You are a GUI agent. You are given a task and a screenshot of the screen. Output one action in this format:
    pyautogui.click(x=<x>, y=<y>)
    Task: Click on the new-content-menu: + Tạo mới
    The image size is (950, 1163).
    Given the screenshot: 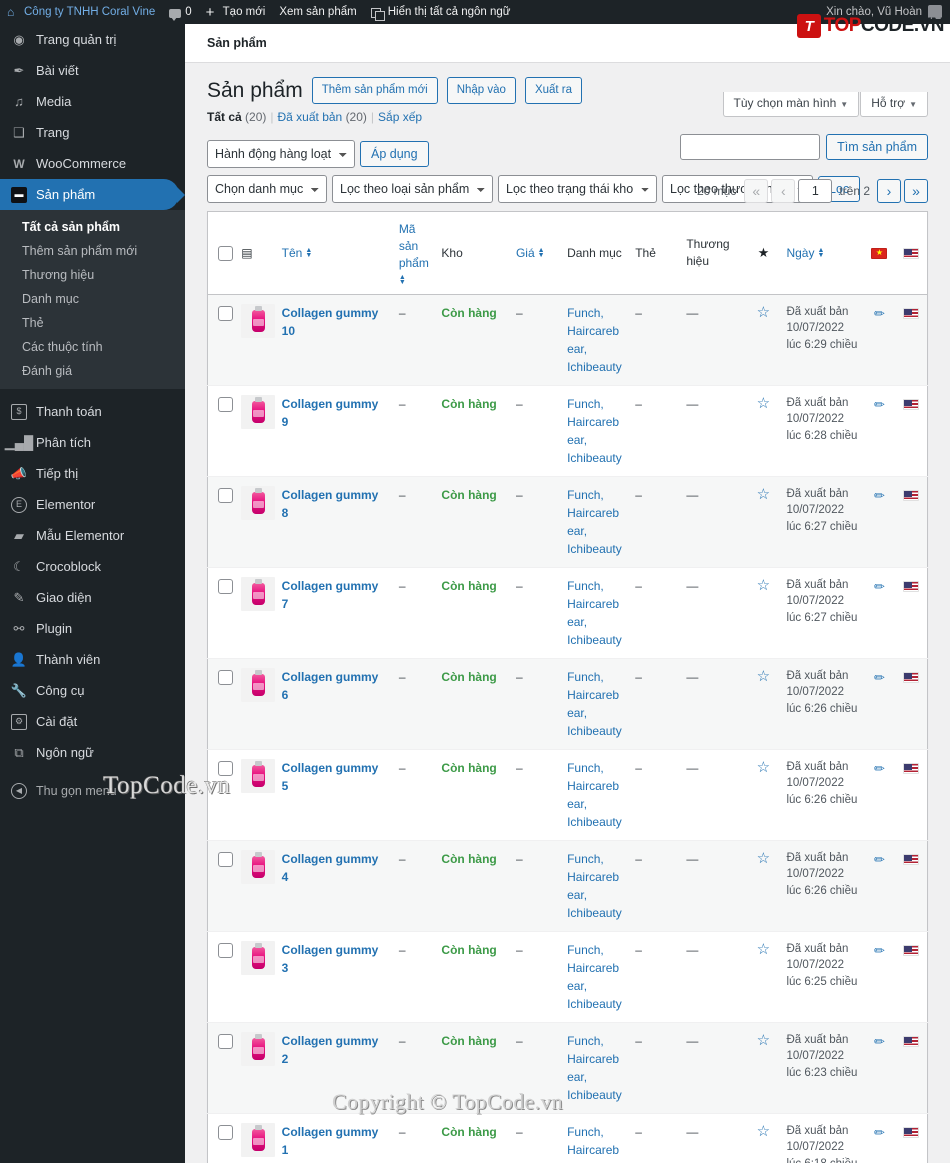 What is the action you would take?
    pyautogui.click(x=236, y=12)
    